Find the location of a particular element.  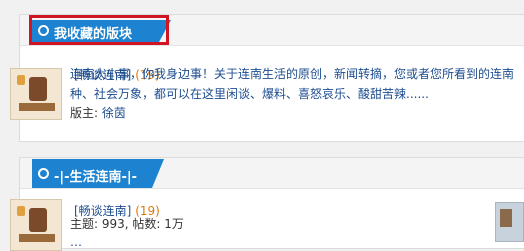

owner-label: 版主: is located at coordinates (84, 113).